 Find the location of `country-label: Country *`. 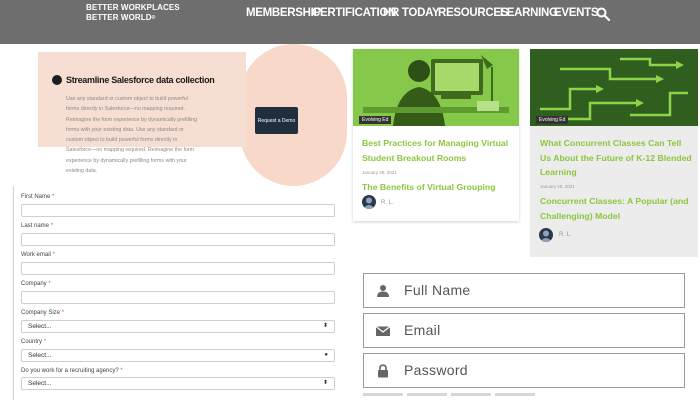

country-label: Country * is located at coordinates (34, 342).